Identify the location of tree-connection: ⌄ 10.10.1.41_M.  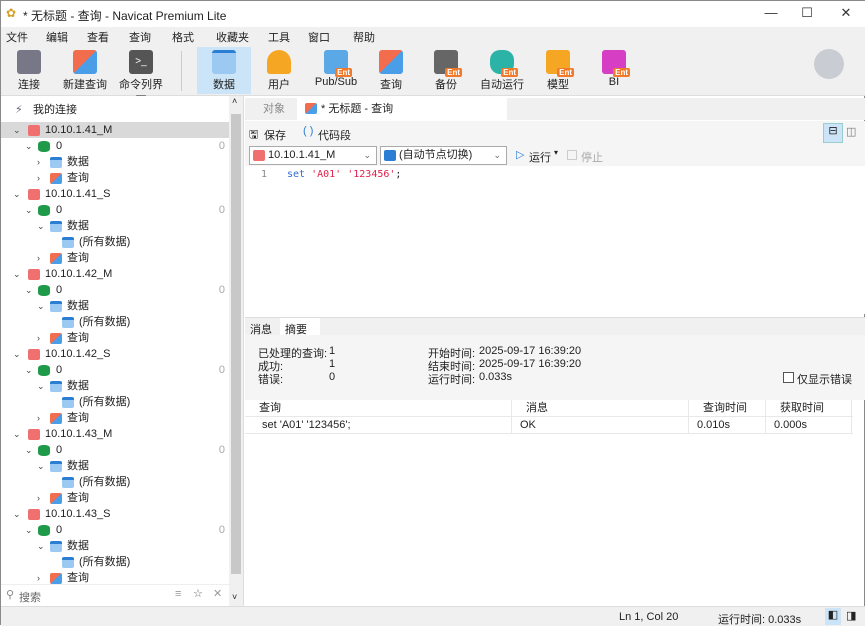
(115, 130).